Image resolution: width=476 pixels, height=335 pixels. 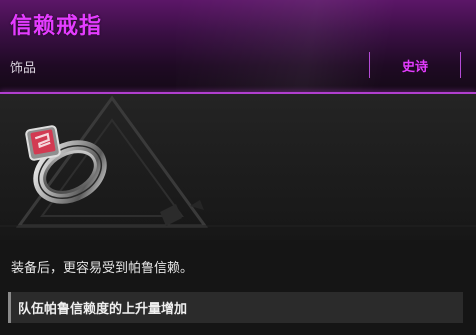 I want to click on item-description: 装备后，更容易受到帕鲁信赖。, so click(x=102, y=268).